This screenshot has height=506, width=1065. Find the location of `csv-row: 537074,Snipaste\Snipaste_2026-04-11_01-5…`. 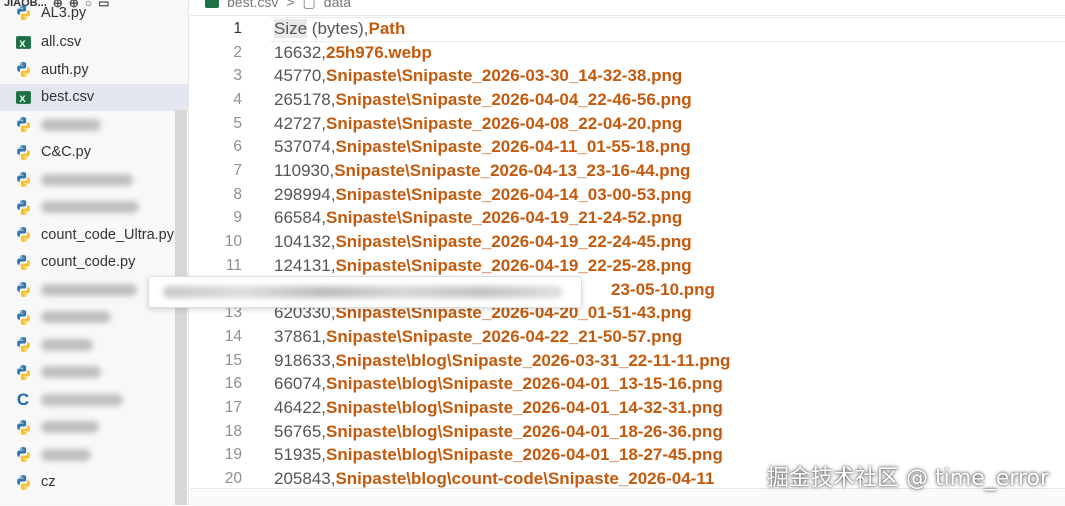

csv-row: 537074,Snipaste\Snipaste_2026-04-11_01-5… is located at coordinates (482, 147).